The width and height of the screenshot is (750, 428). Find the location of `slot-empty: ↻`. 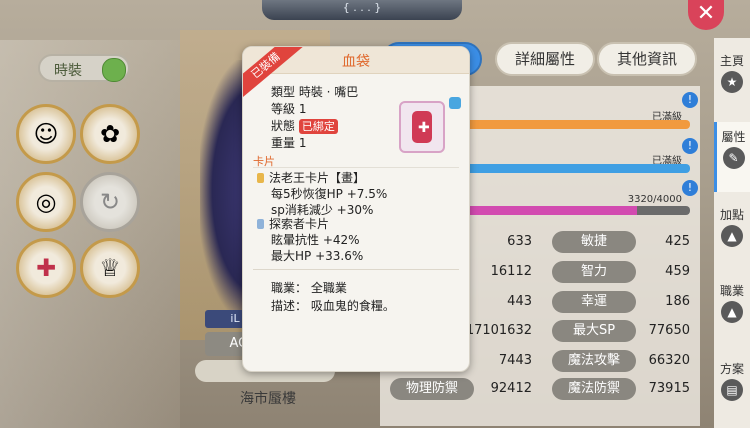

slot-empty: ↻ is located at coordinates (110, 202).